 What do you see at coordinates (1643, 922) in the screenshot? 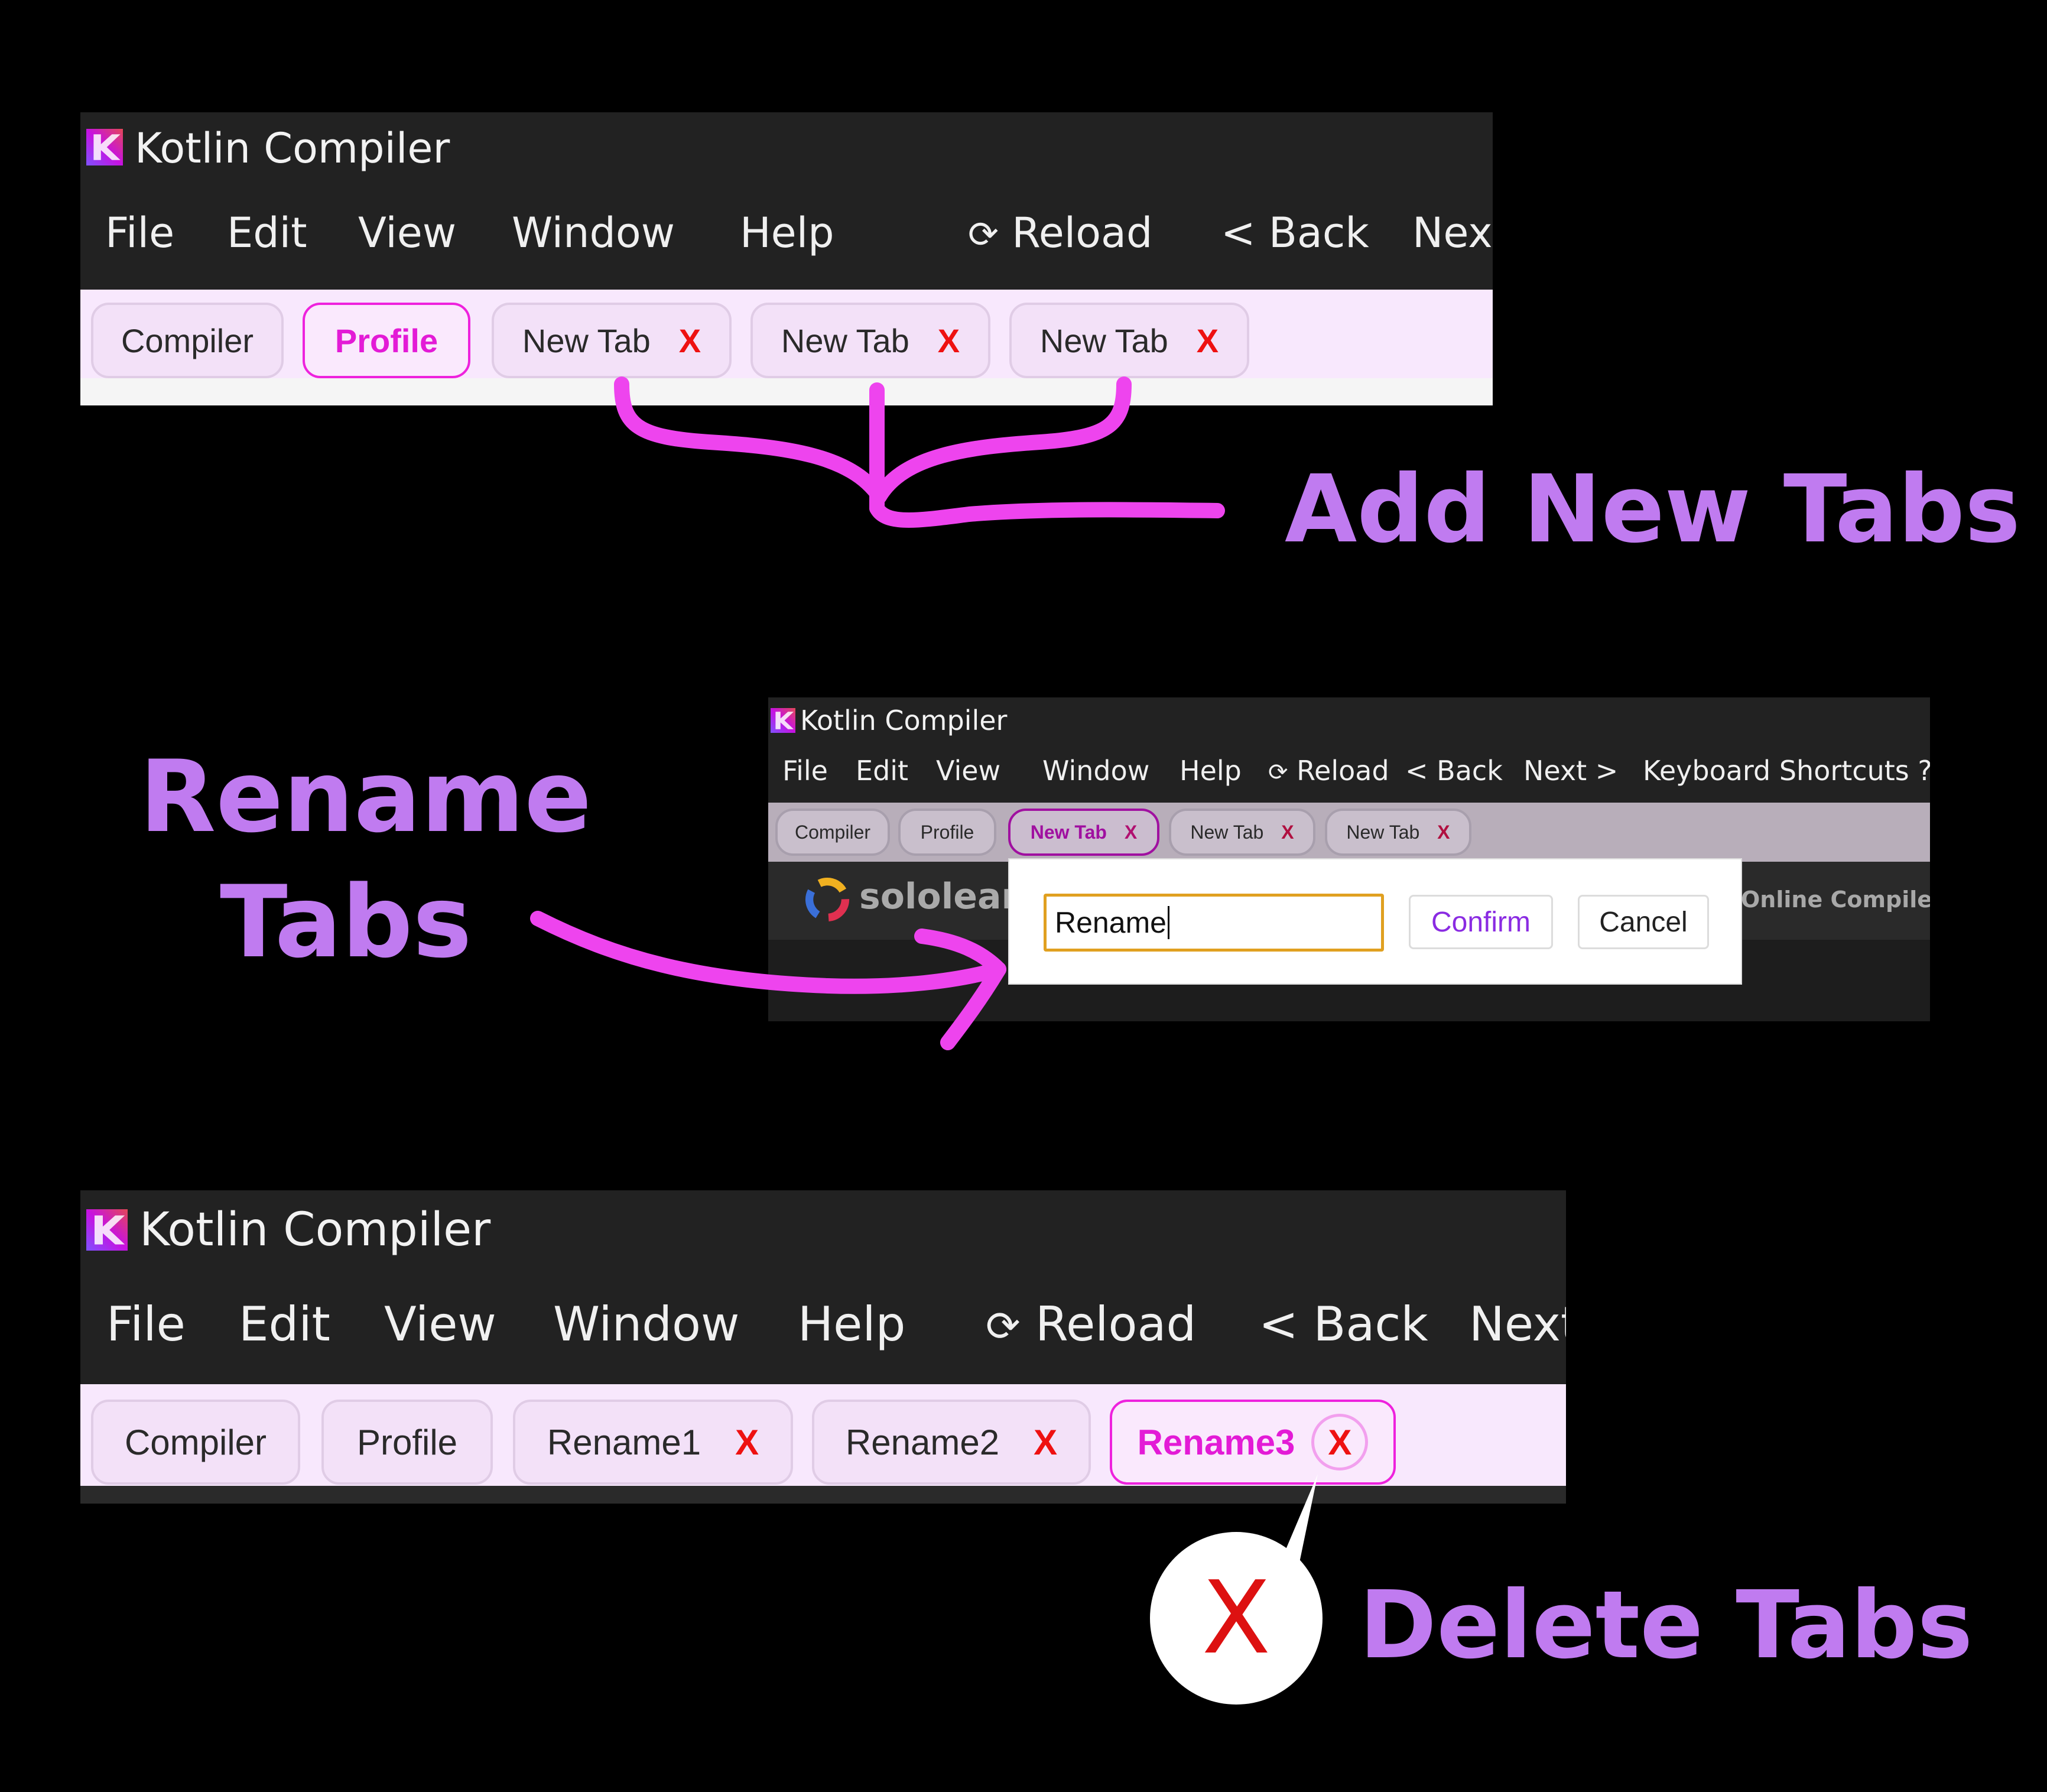
I see `cancel-button: Cancel` at bounding box center [1643, 922].